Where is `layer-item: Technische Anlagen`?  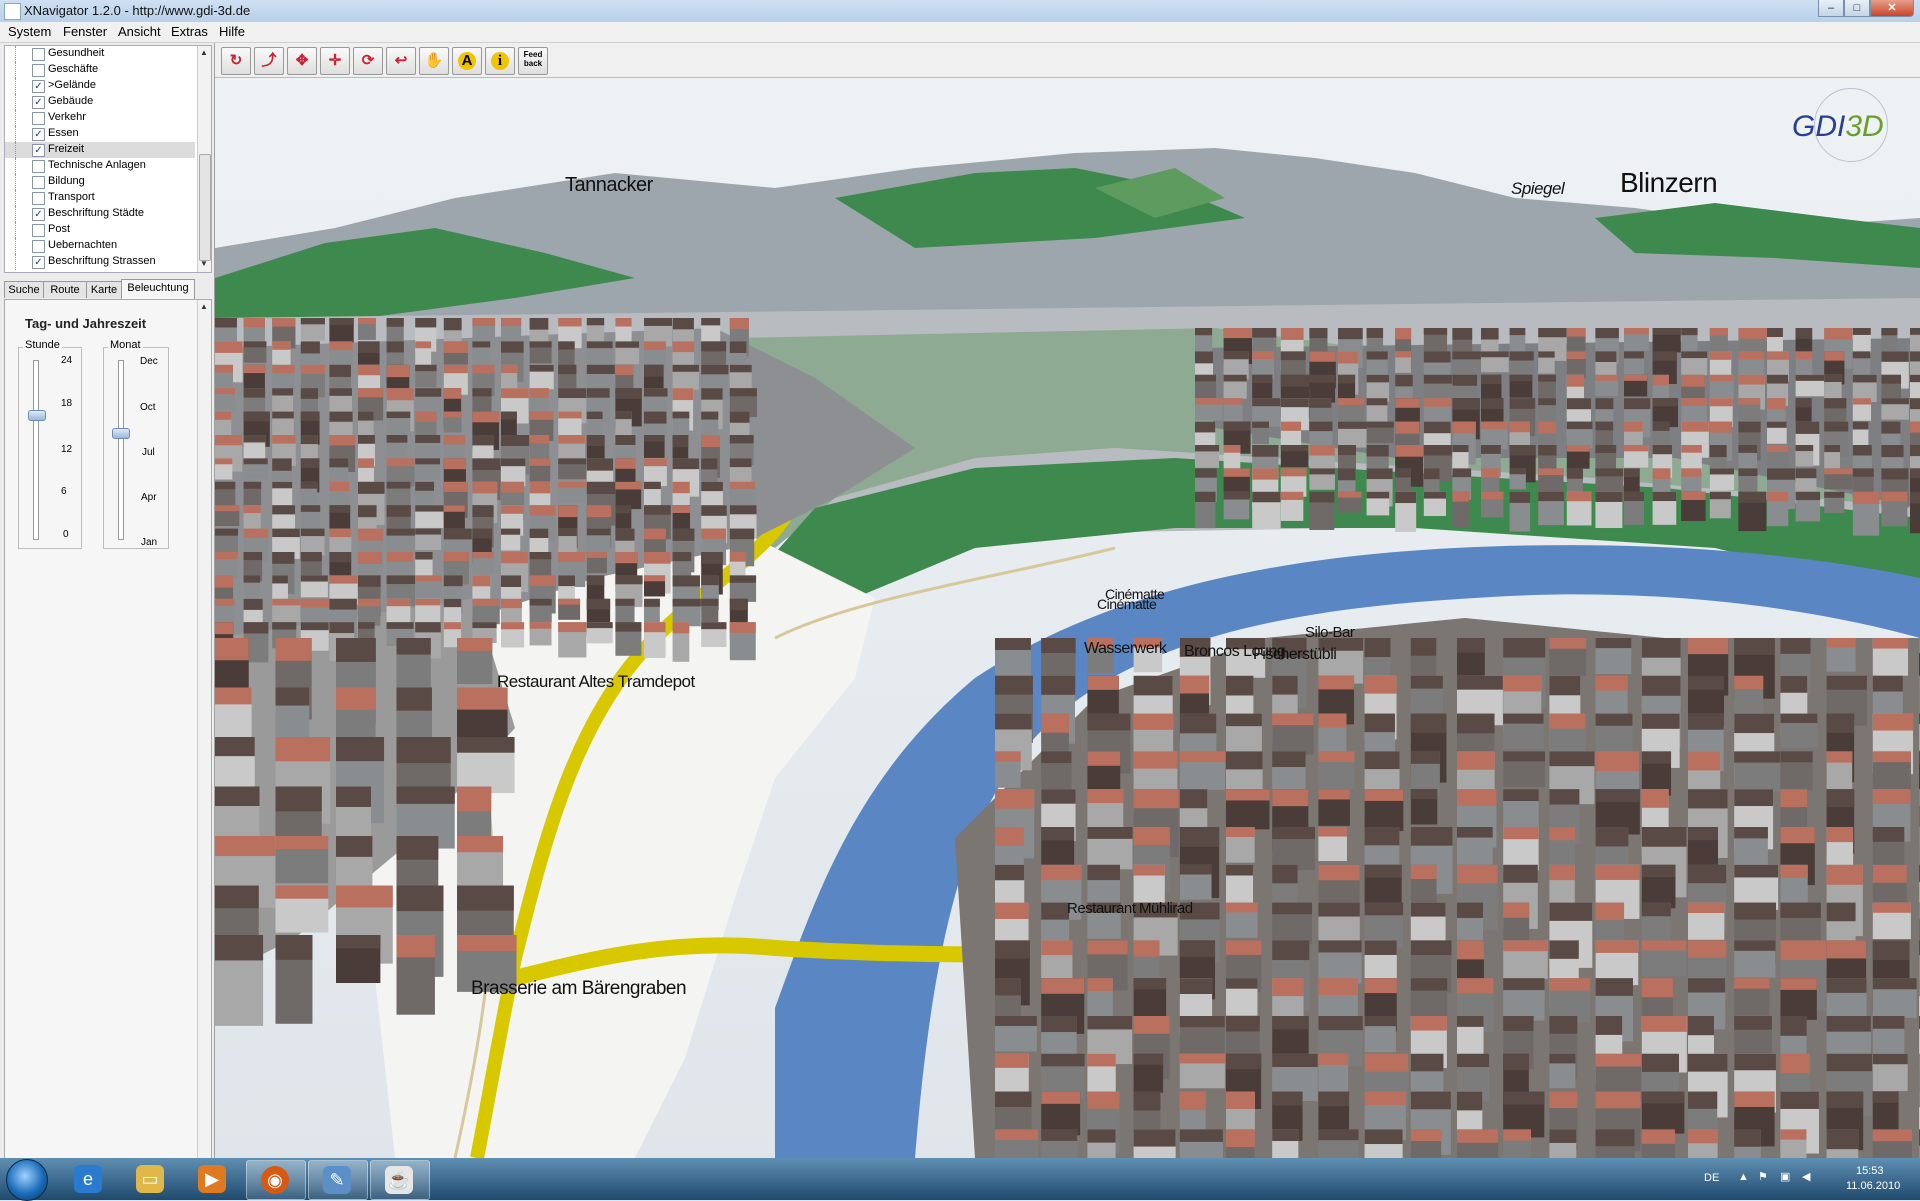
layer-item: Technische Anlagen is located at coordinates (100, 166).